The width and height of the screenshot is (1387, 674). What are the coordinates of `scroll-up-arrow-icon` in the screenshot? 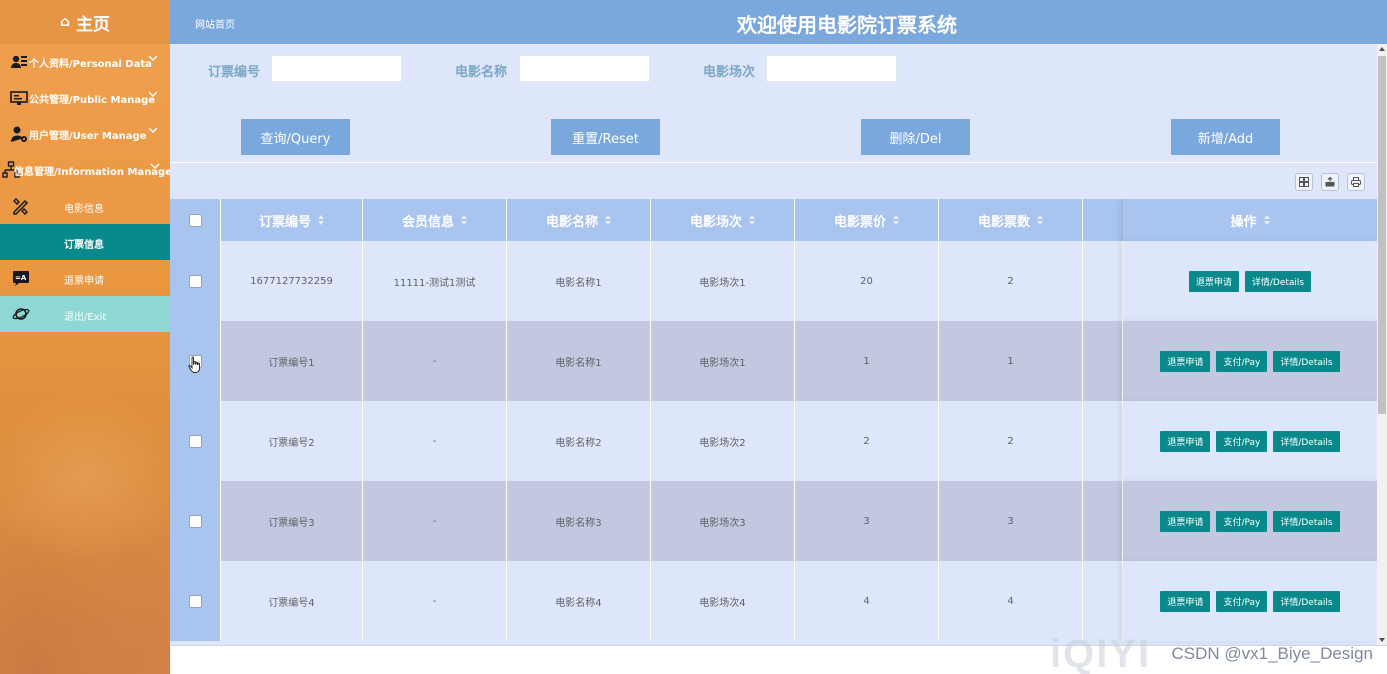 It's located at (1382, 49).